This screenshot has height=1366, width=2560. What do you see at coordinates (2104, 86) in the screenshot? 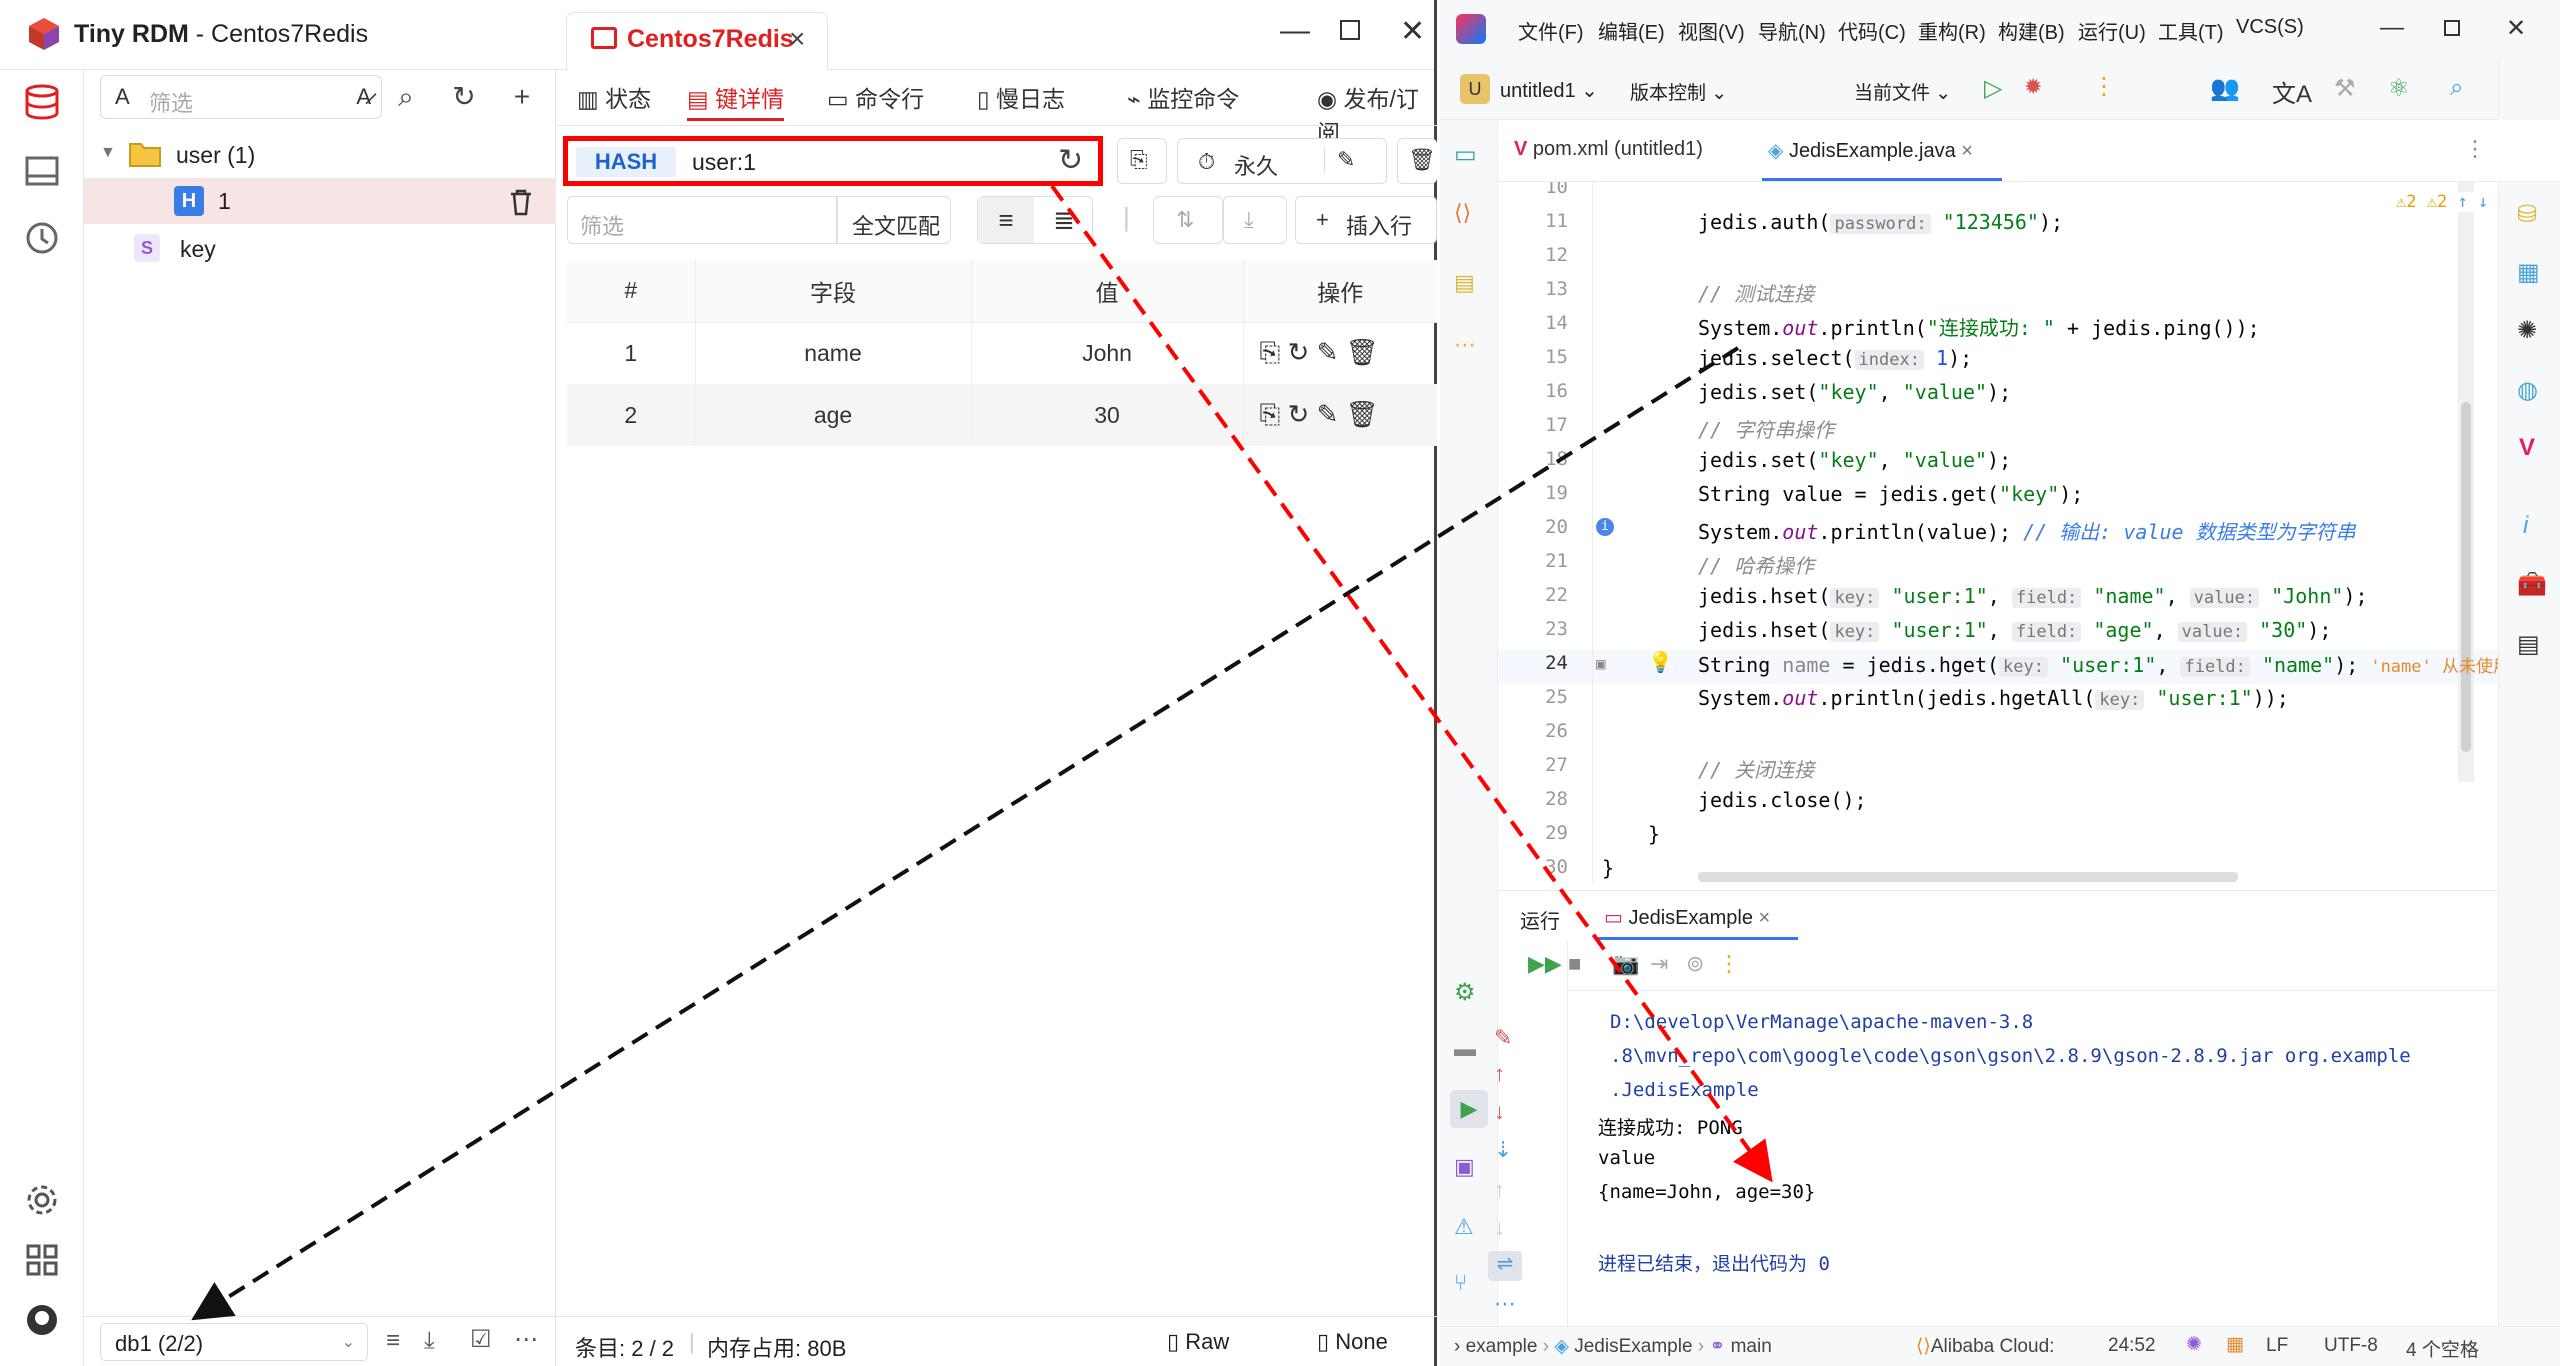
I see `more-icon: ⋮` at bounding box center [2104, 86].